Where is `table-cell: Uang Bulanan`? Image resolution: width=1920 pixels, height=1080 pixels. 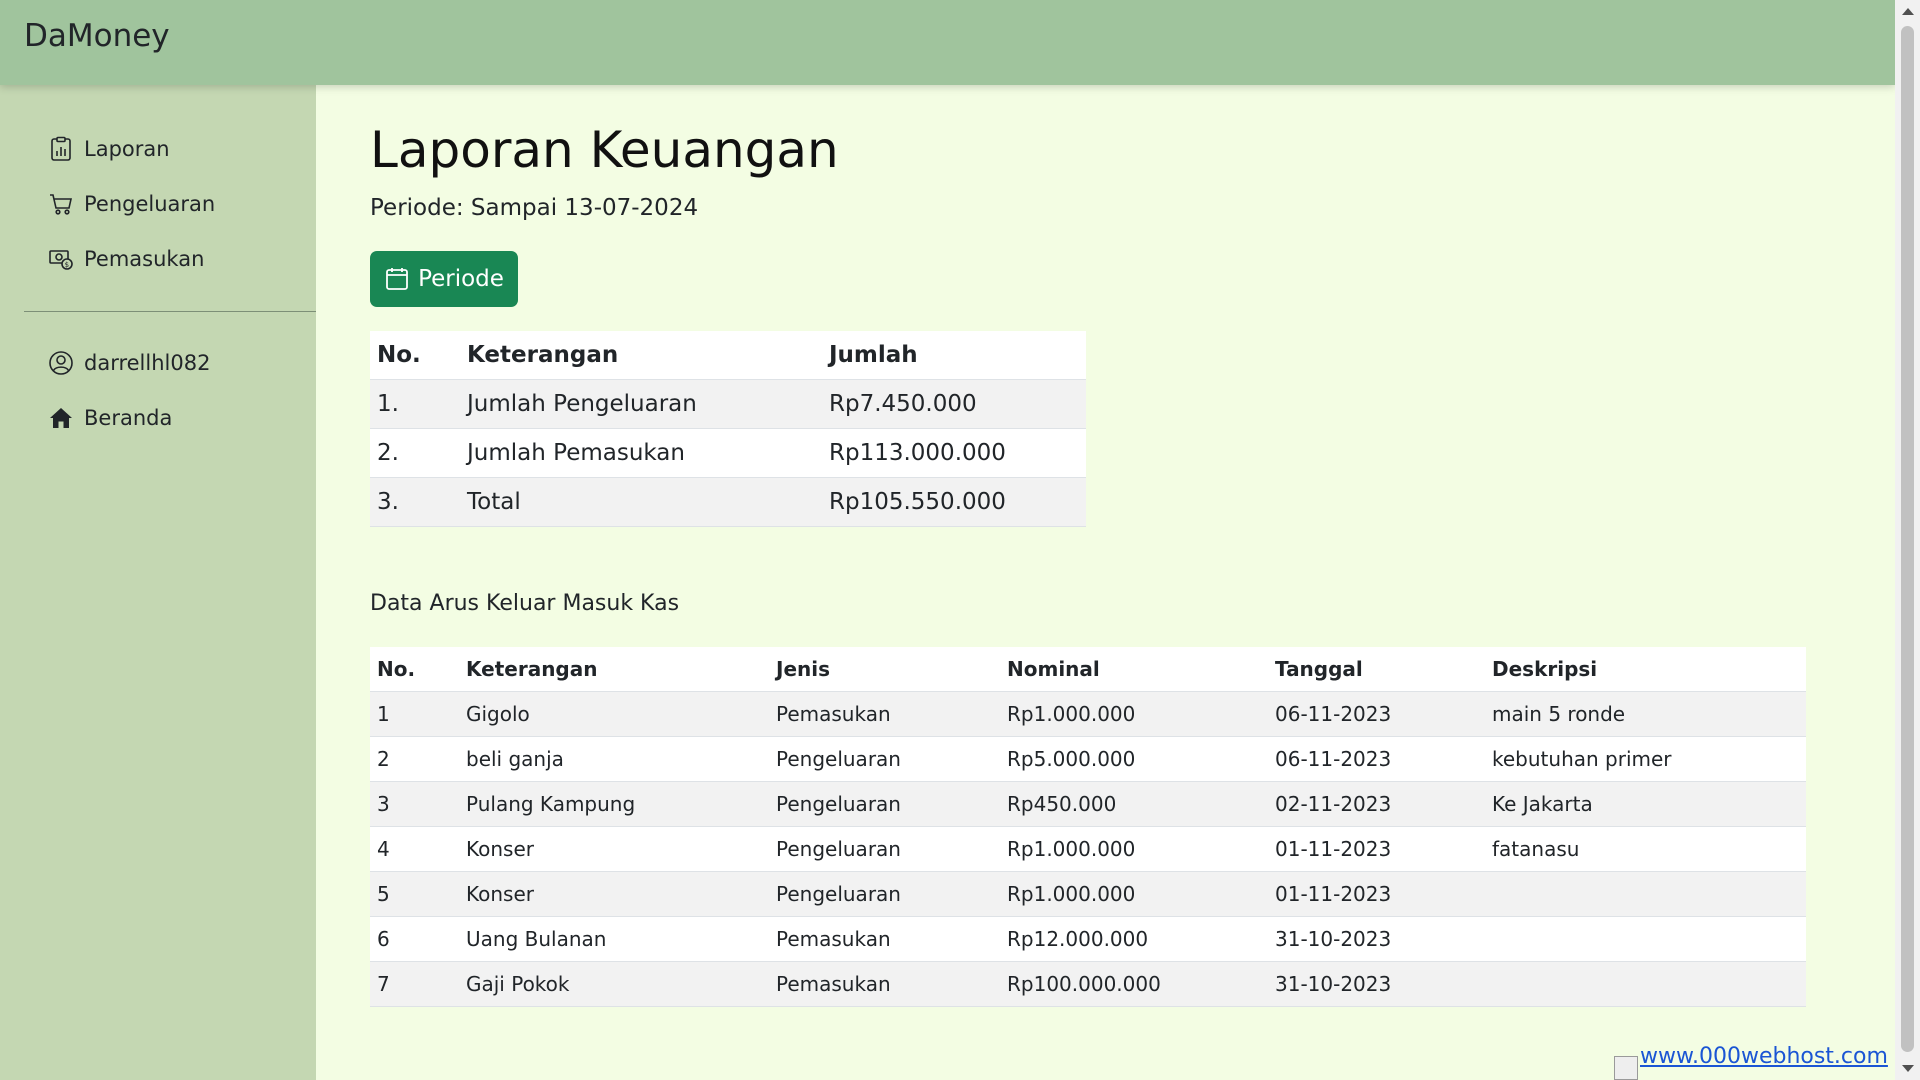 table-cell: Uang Bulanan is located at coordinates (614, 939).